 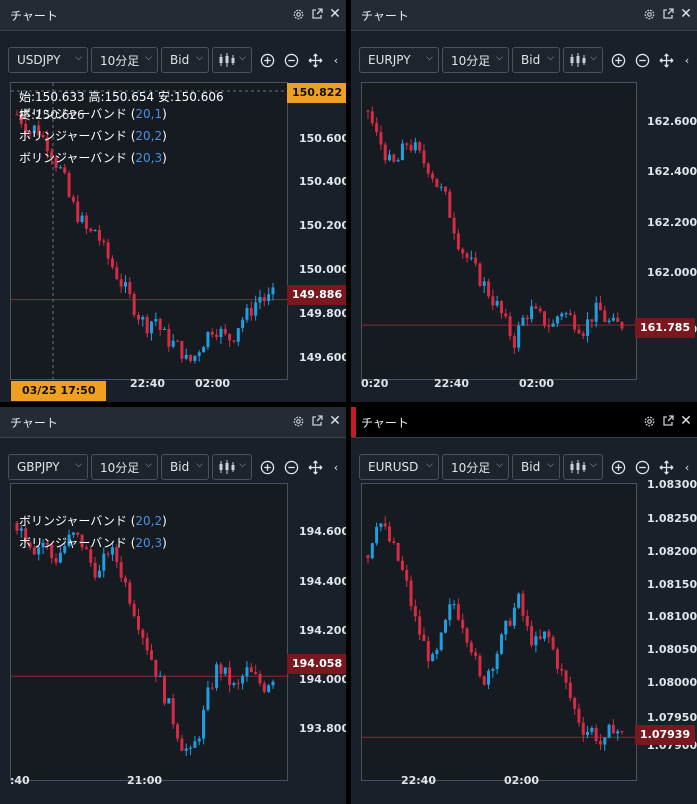 I want to click on chart-toolbar: EURJPY ⌵ 10分足 ⌵ Bid ⌵ ⌵ ‹, so click(x=524, y=53).